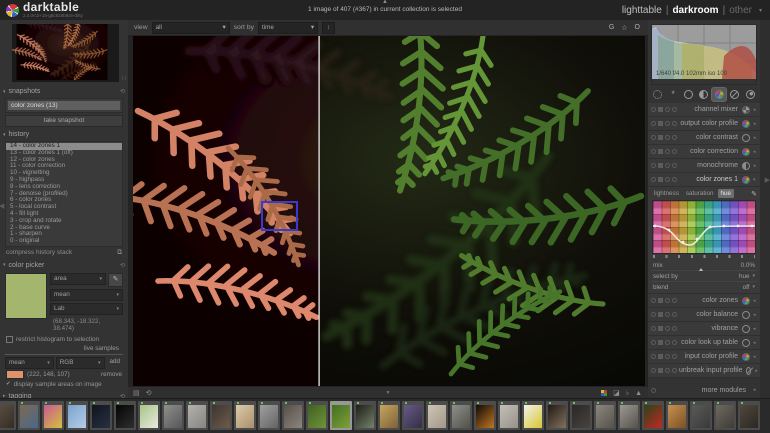 This screenshot has height=433, width=770. What do you see at coordinates (700, 193) in the screenshot?
I see `tab-saturation: saturation` at bounding box center [700, 193].